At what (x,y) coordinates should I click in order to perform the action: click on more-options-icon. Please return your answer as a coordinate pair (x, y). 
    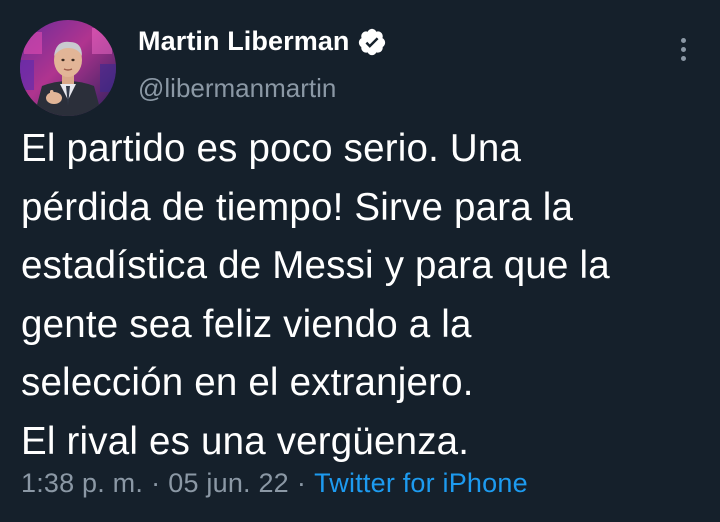
    Looking at the image, I should click on (683, 49).